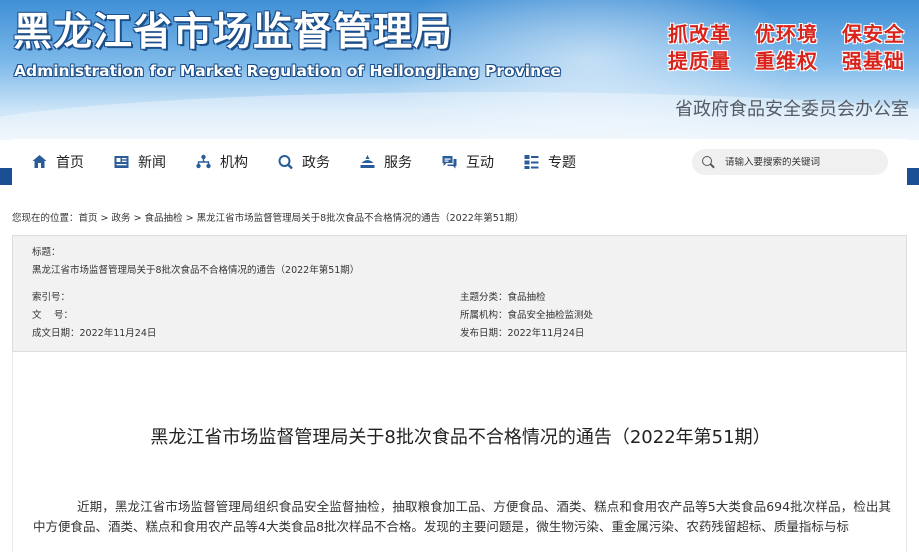 The height and width of the screenshot is (552, 919). What do you see at coordinates (708, 162) in the screenshot?
I see `search-icon` at bounding box center [708, 162].